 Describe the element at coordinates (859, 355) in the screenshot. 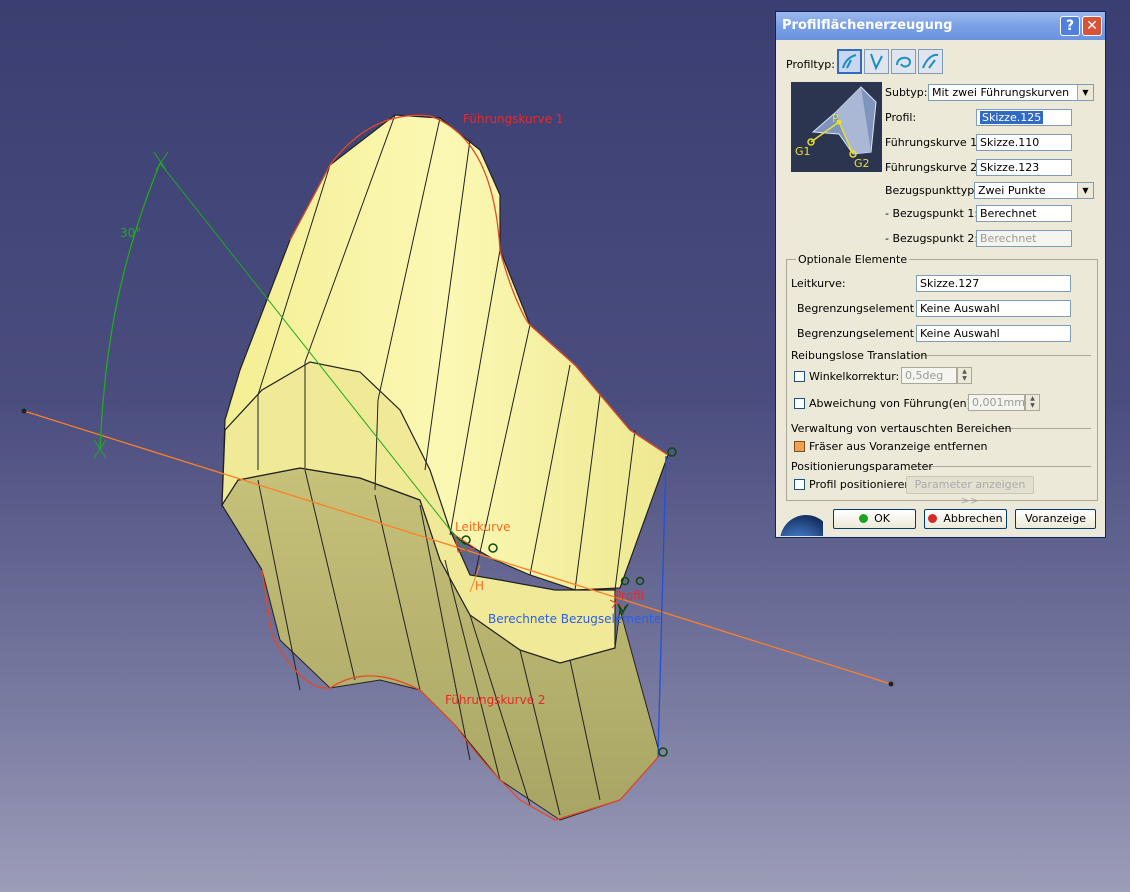

I see `translation-title: Reibungslose Translation` at that location.